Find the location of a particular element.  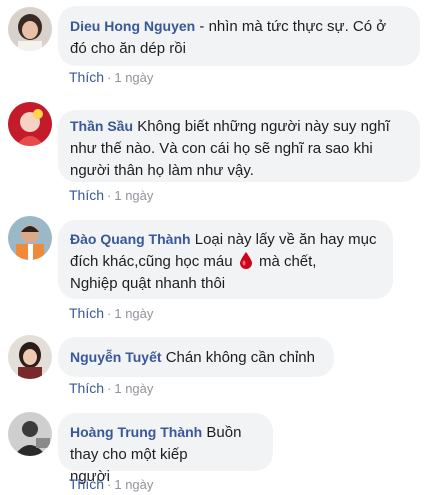

comment-author: Đào Quang Thành is located at coordinates (130, 239).